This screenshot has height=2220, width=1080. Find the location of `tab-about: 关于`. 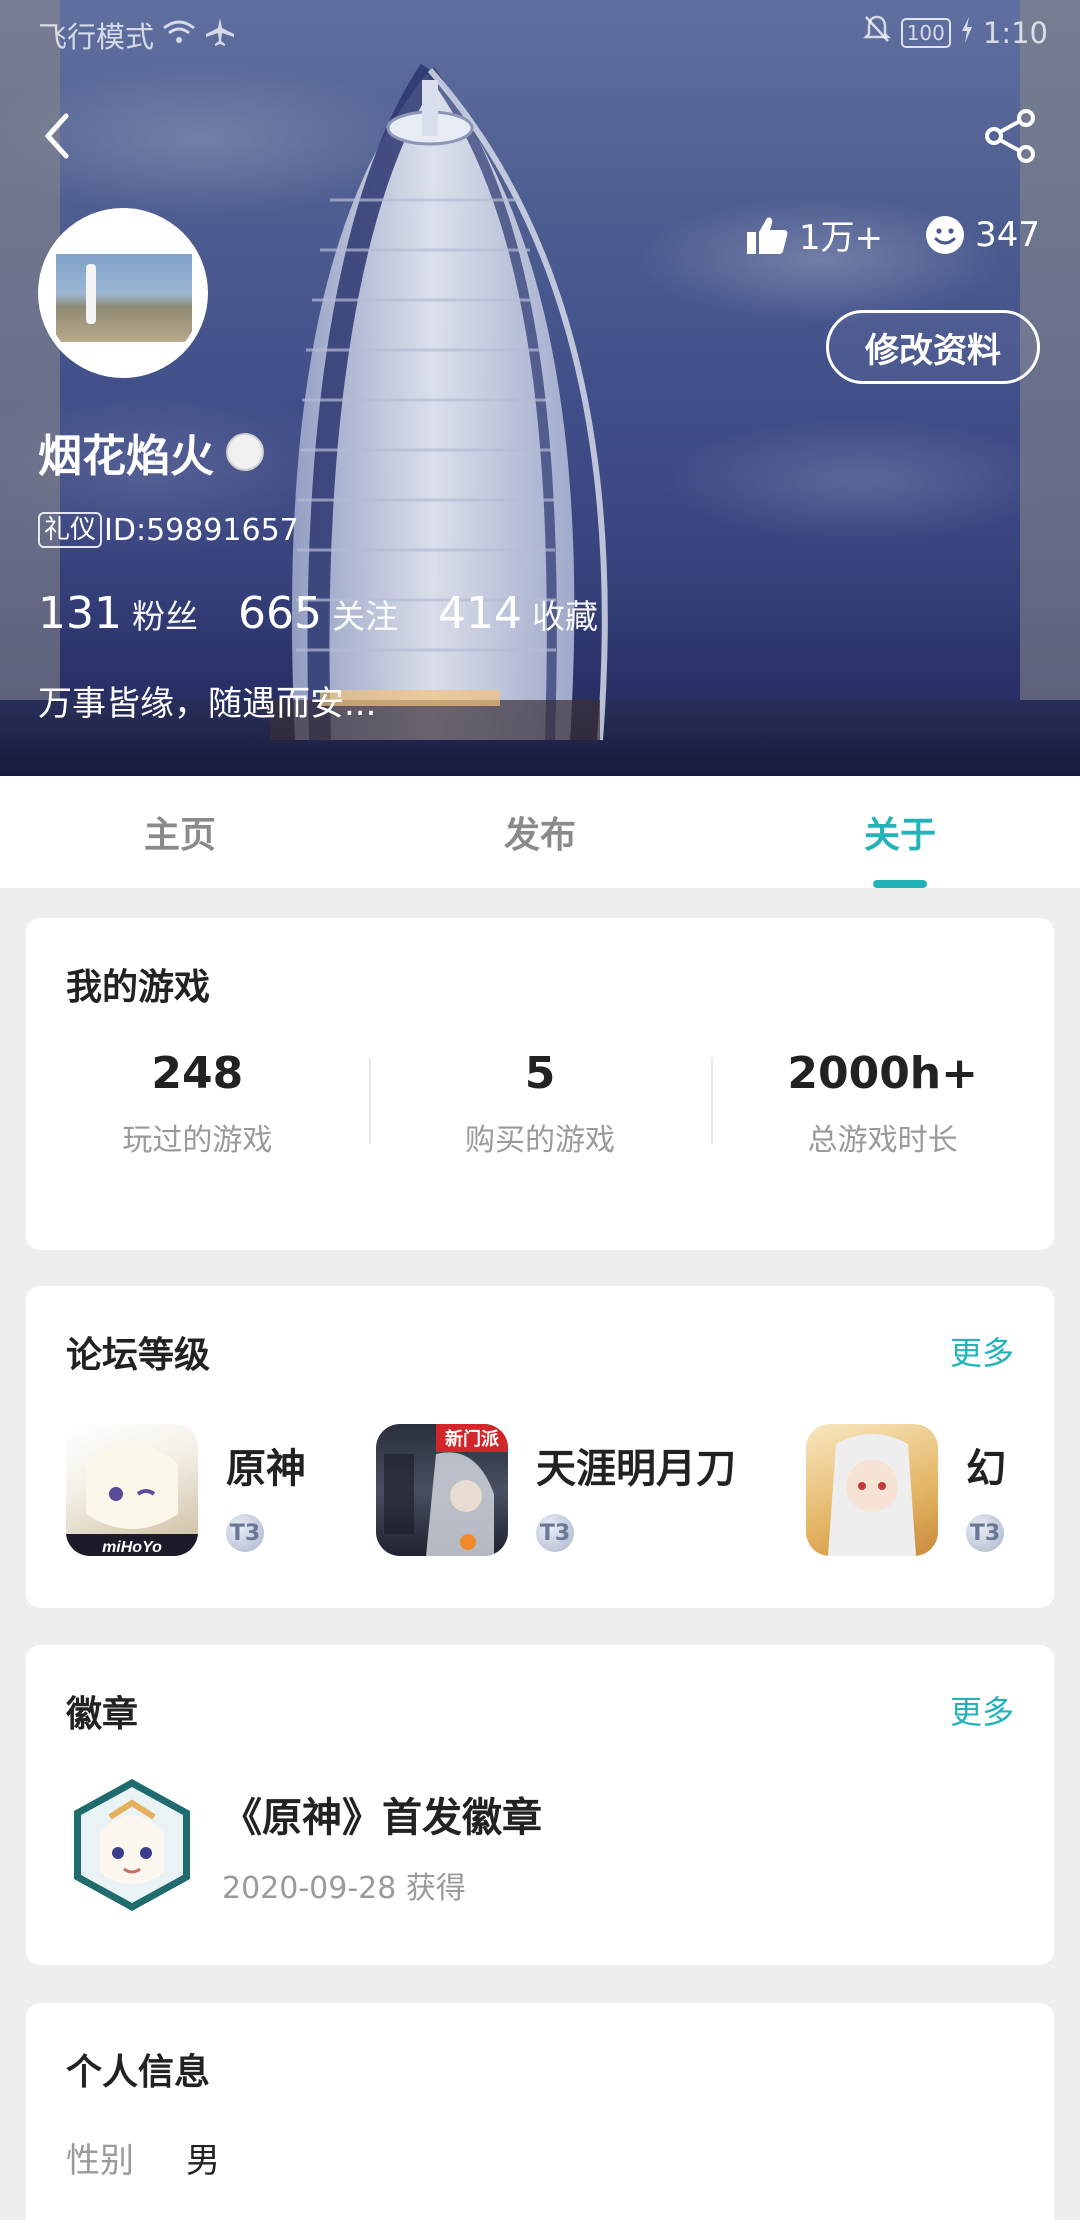

tab-about: 关于 is located at coordinates (900, 832).